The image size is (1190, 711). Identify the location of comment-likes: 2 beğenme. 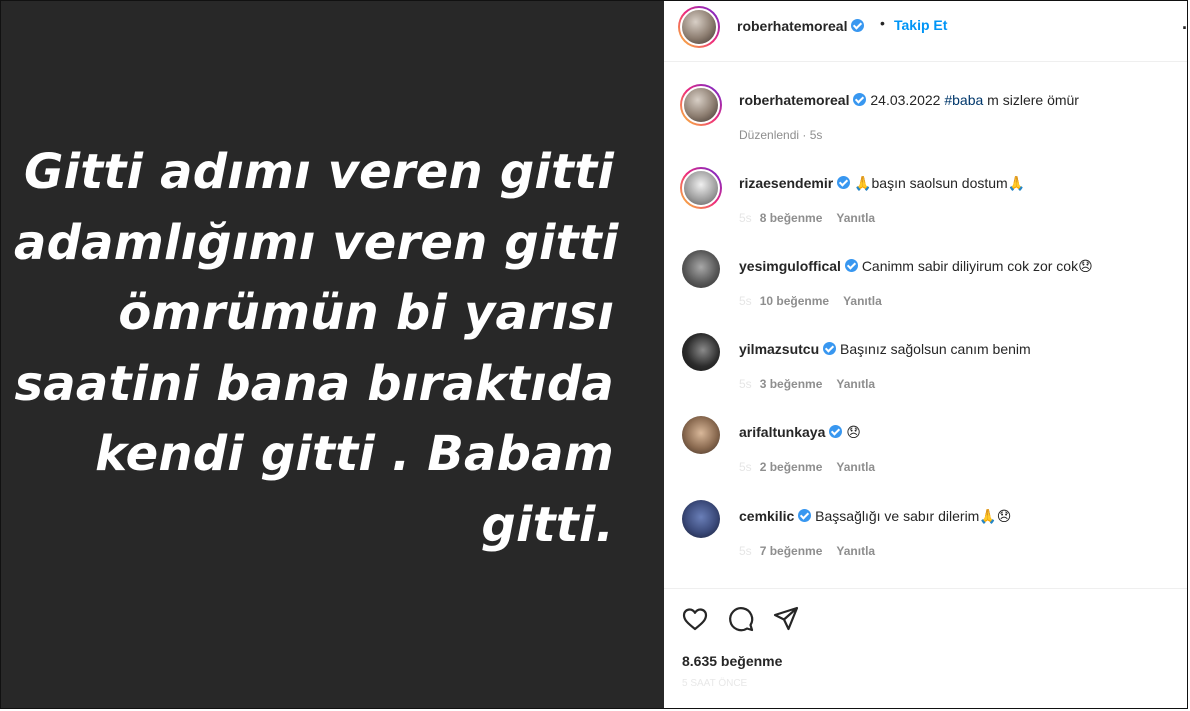
(791, 467).